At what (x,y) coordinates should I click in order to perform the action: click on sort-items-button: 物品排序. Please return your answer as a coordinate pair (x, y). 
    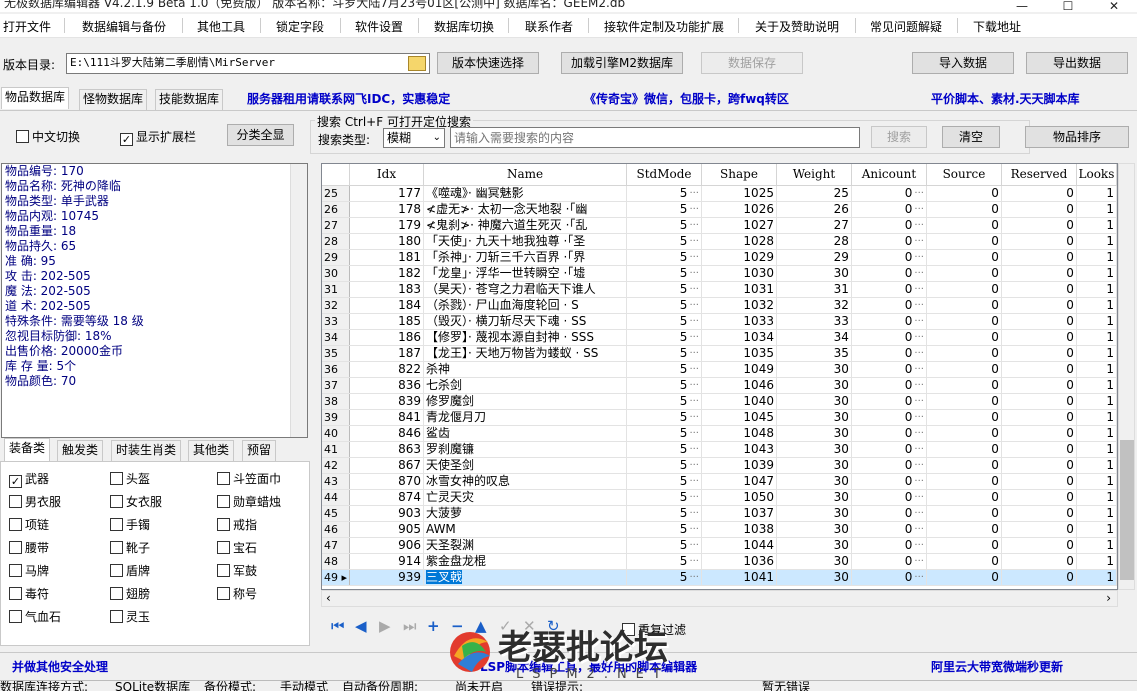
    Looking at the image, I should click on (1077, 137).